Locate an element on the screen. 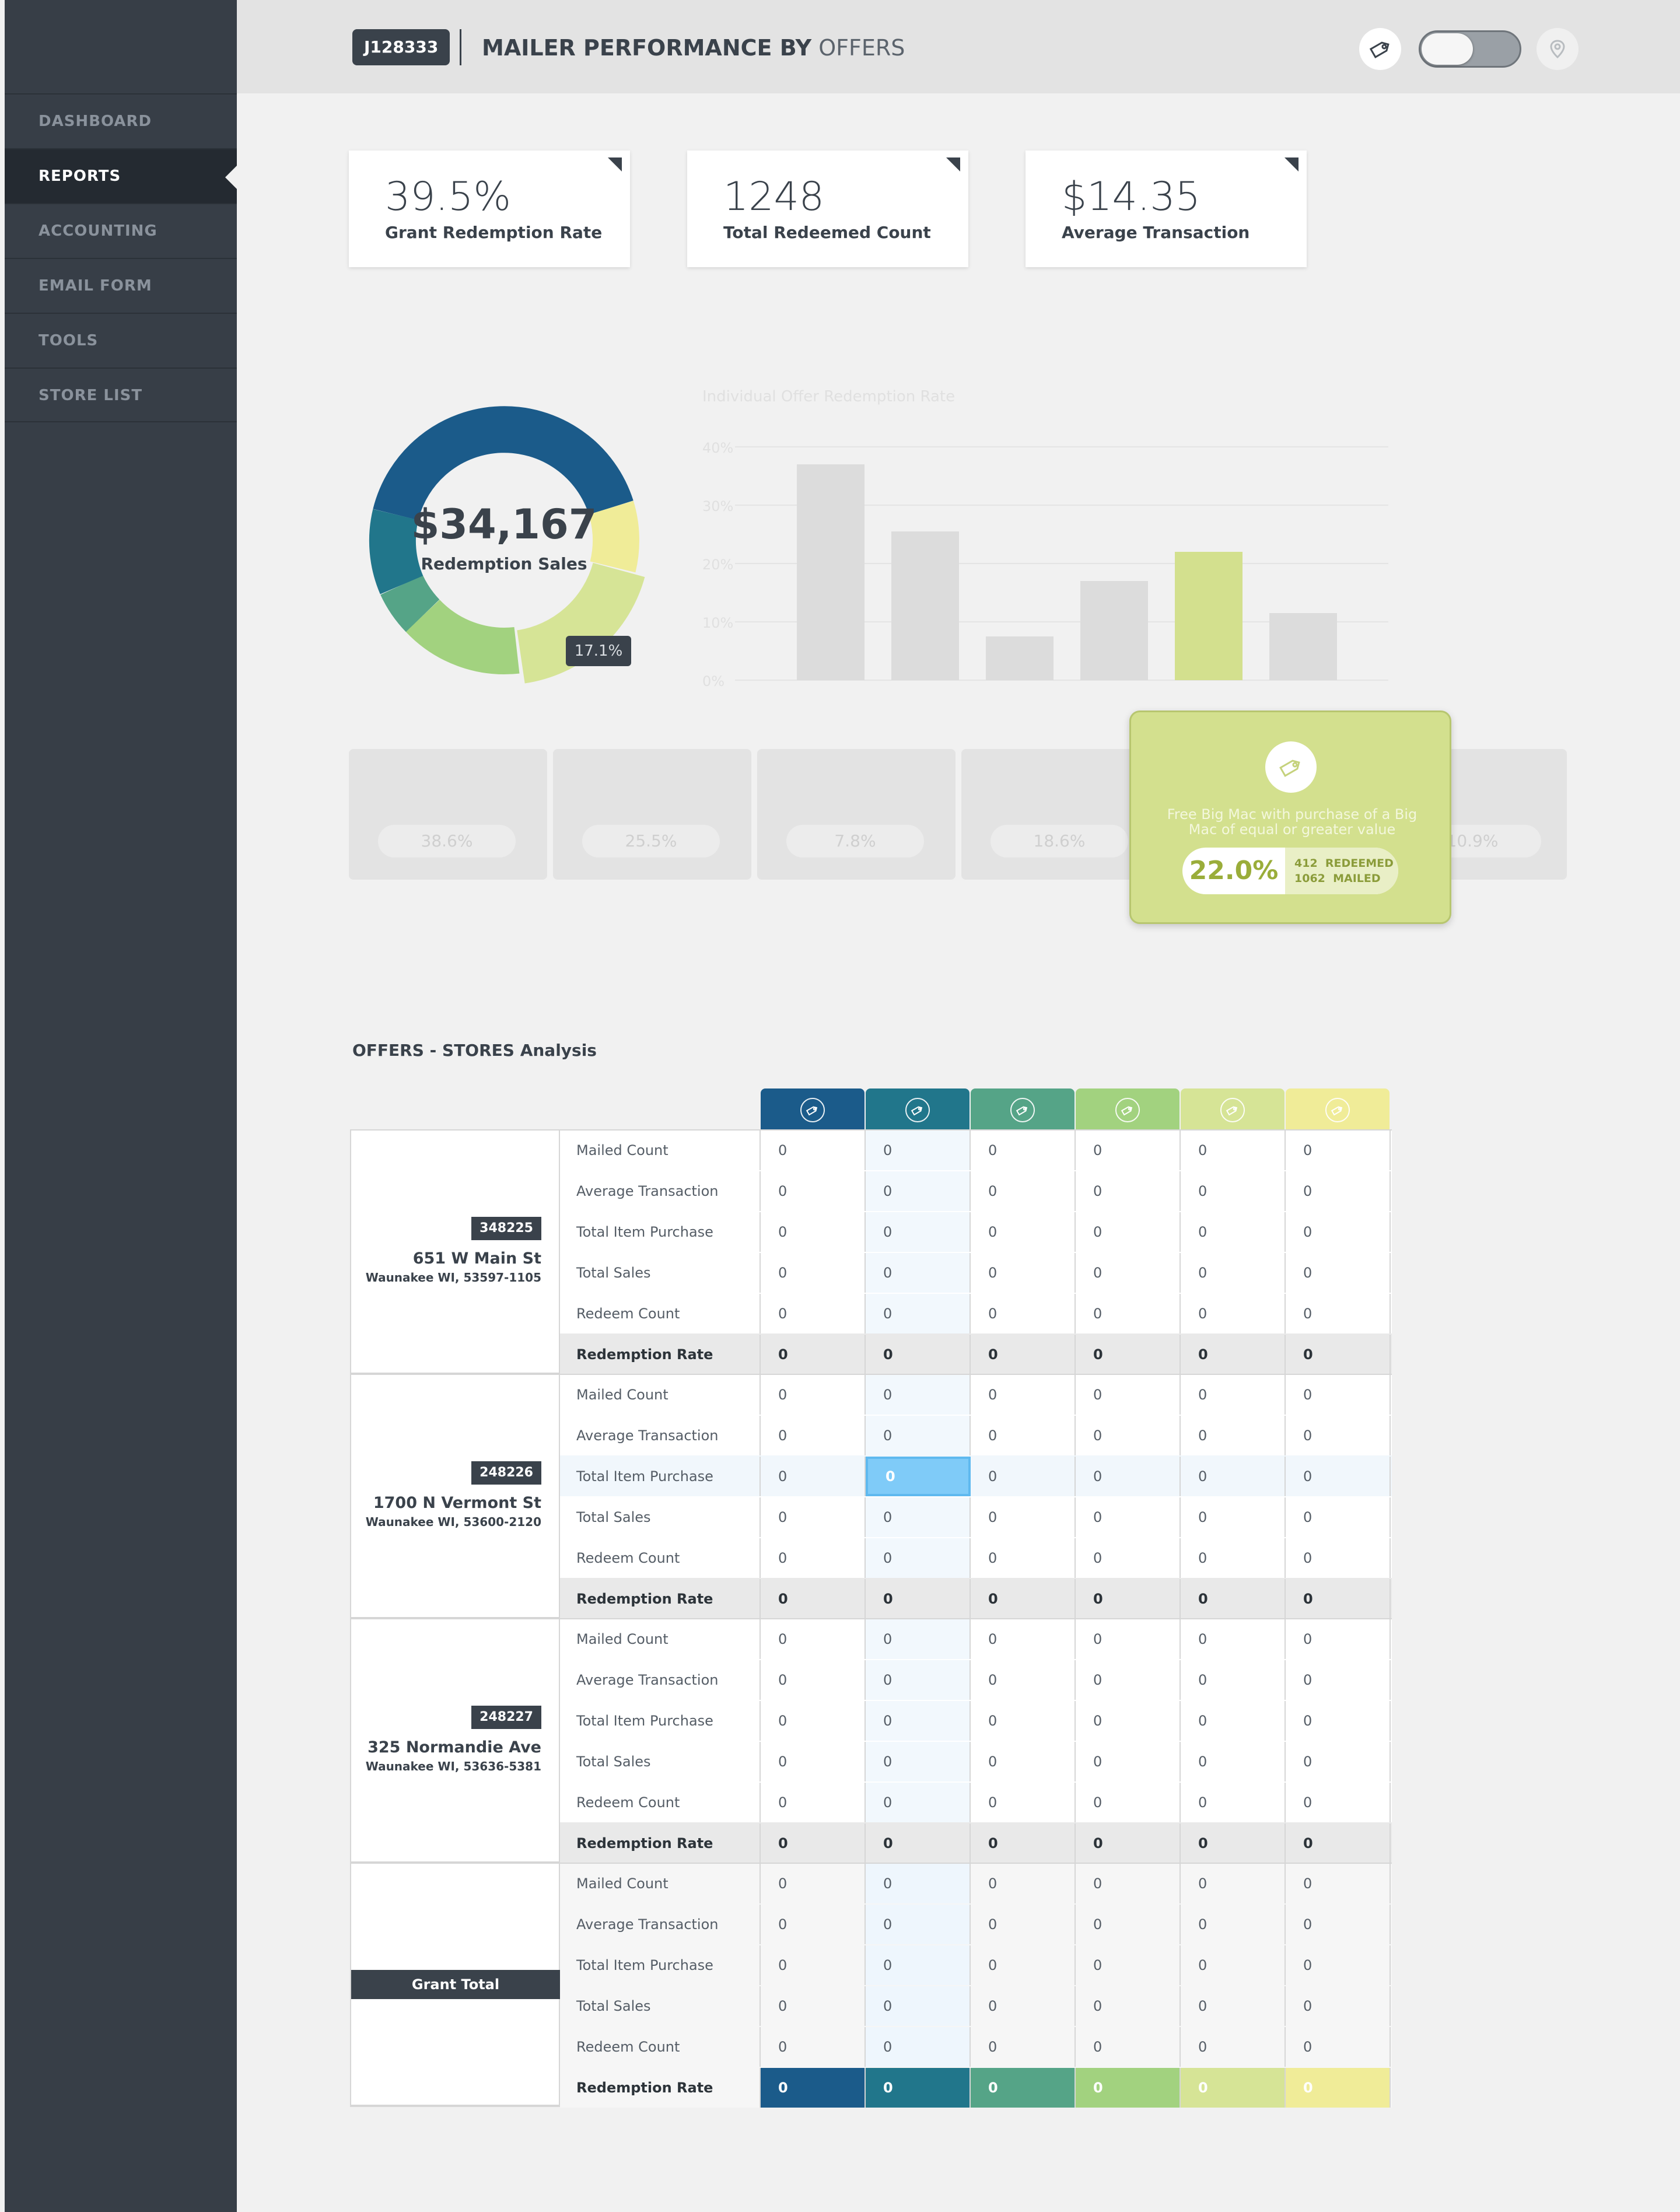 This screenshot has height=2212, width=1680. sidebar-item-email-form: EMAIL FORM is located at coordinates (121, 285).